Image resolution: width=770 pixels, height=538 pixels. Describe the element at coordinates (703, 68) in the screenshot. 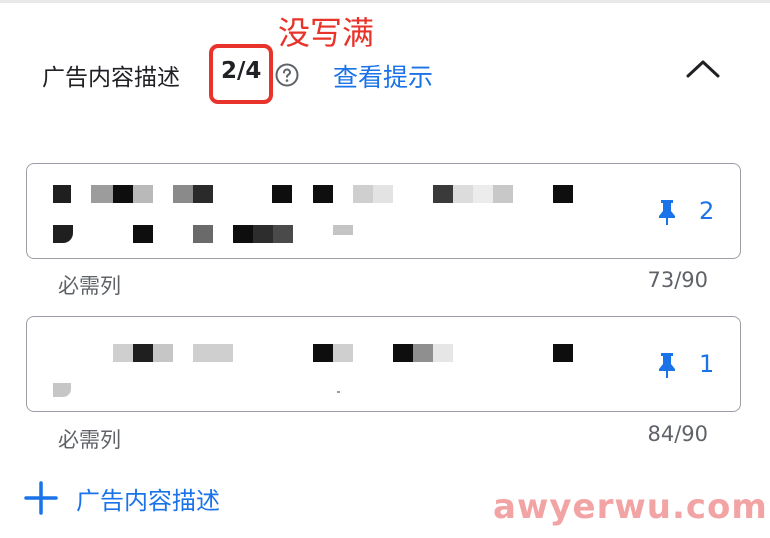

I see `chevron-up-icon` at that location.